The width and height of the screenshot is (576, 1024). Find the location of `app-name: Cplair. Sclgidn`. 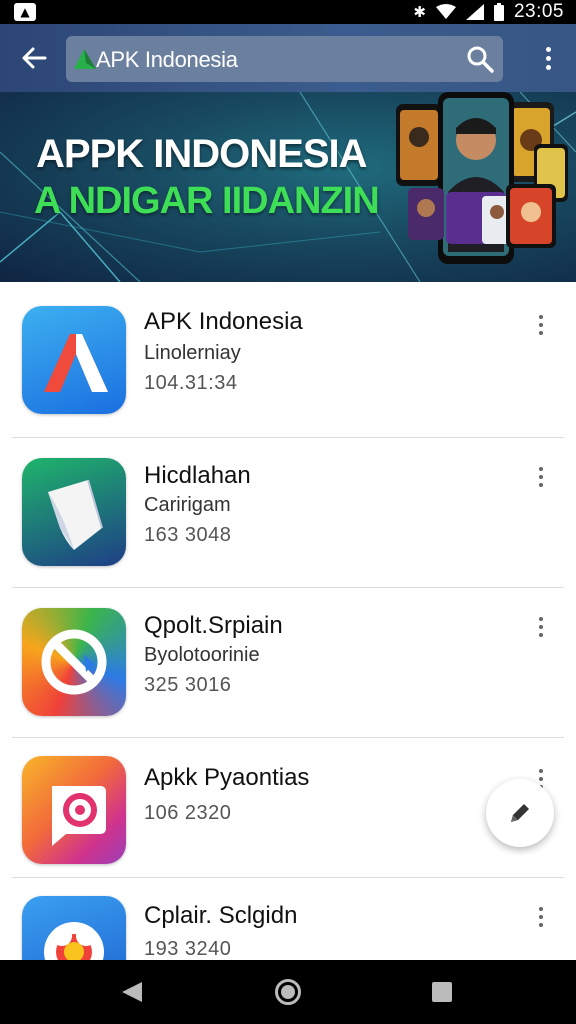

app-name: Cplair. Sclgidn is located at coordinates (221, 915).